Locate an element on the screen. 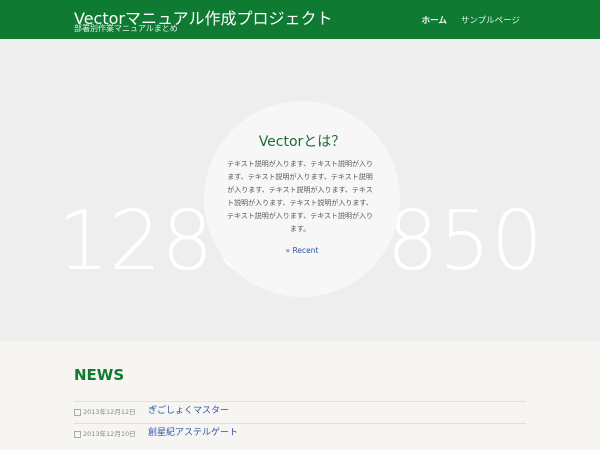 The image size is (600, 450). main-nav: ホーム サンプルページ is located at coordinates (471, 20).